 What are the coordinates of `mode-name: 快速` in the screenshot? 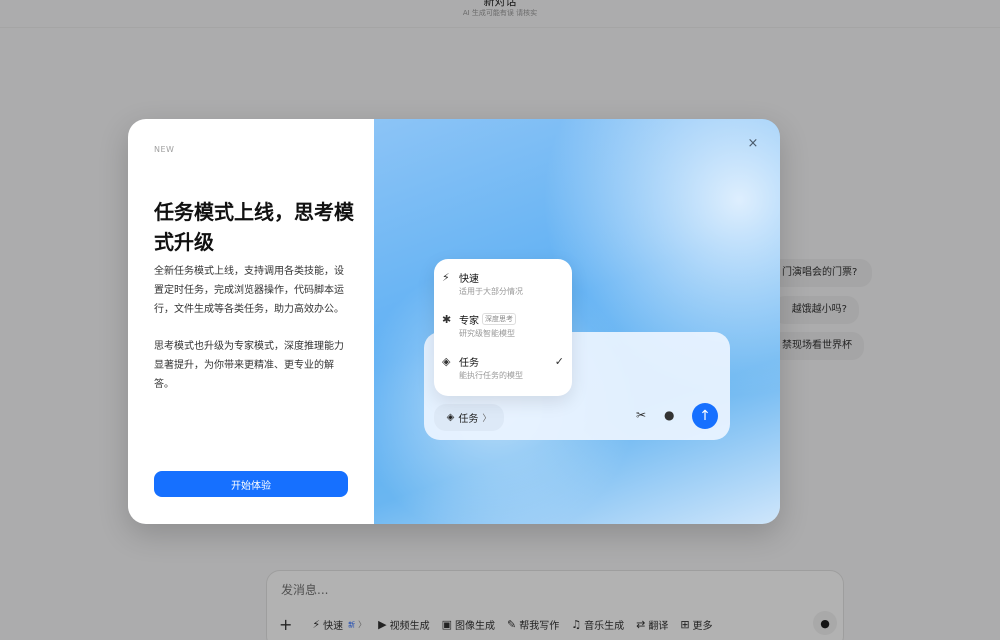 It's located at (469, 279).